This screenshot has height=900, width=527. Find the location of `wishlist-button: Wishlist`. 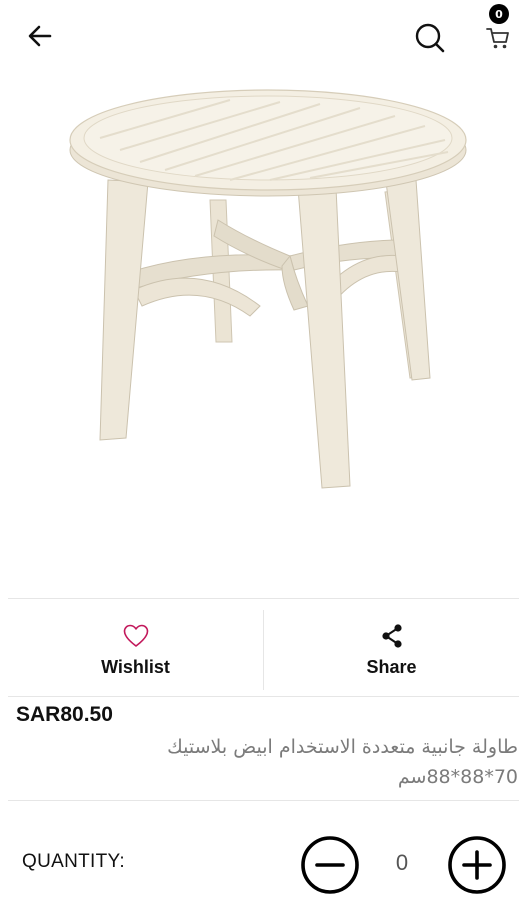

wishlist-button: Wishlist is located at coordinates (135, 650).